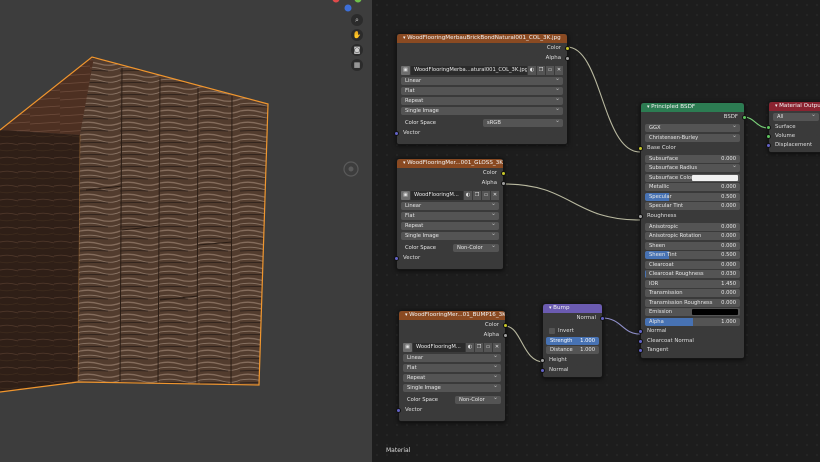 This screenshot has height=462, width=820. Describe the element at coordinates (357, 20) in the screenshot. I see `zoom-icon: ⌕` at that location.